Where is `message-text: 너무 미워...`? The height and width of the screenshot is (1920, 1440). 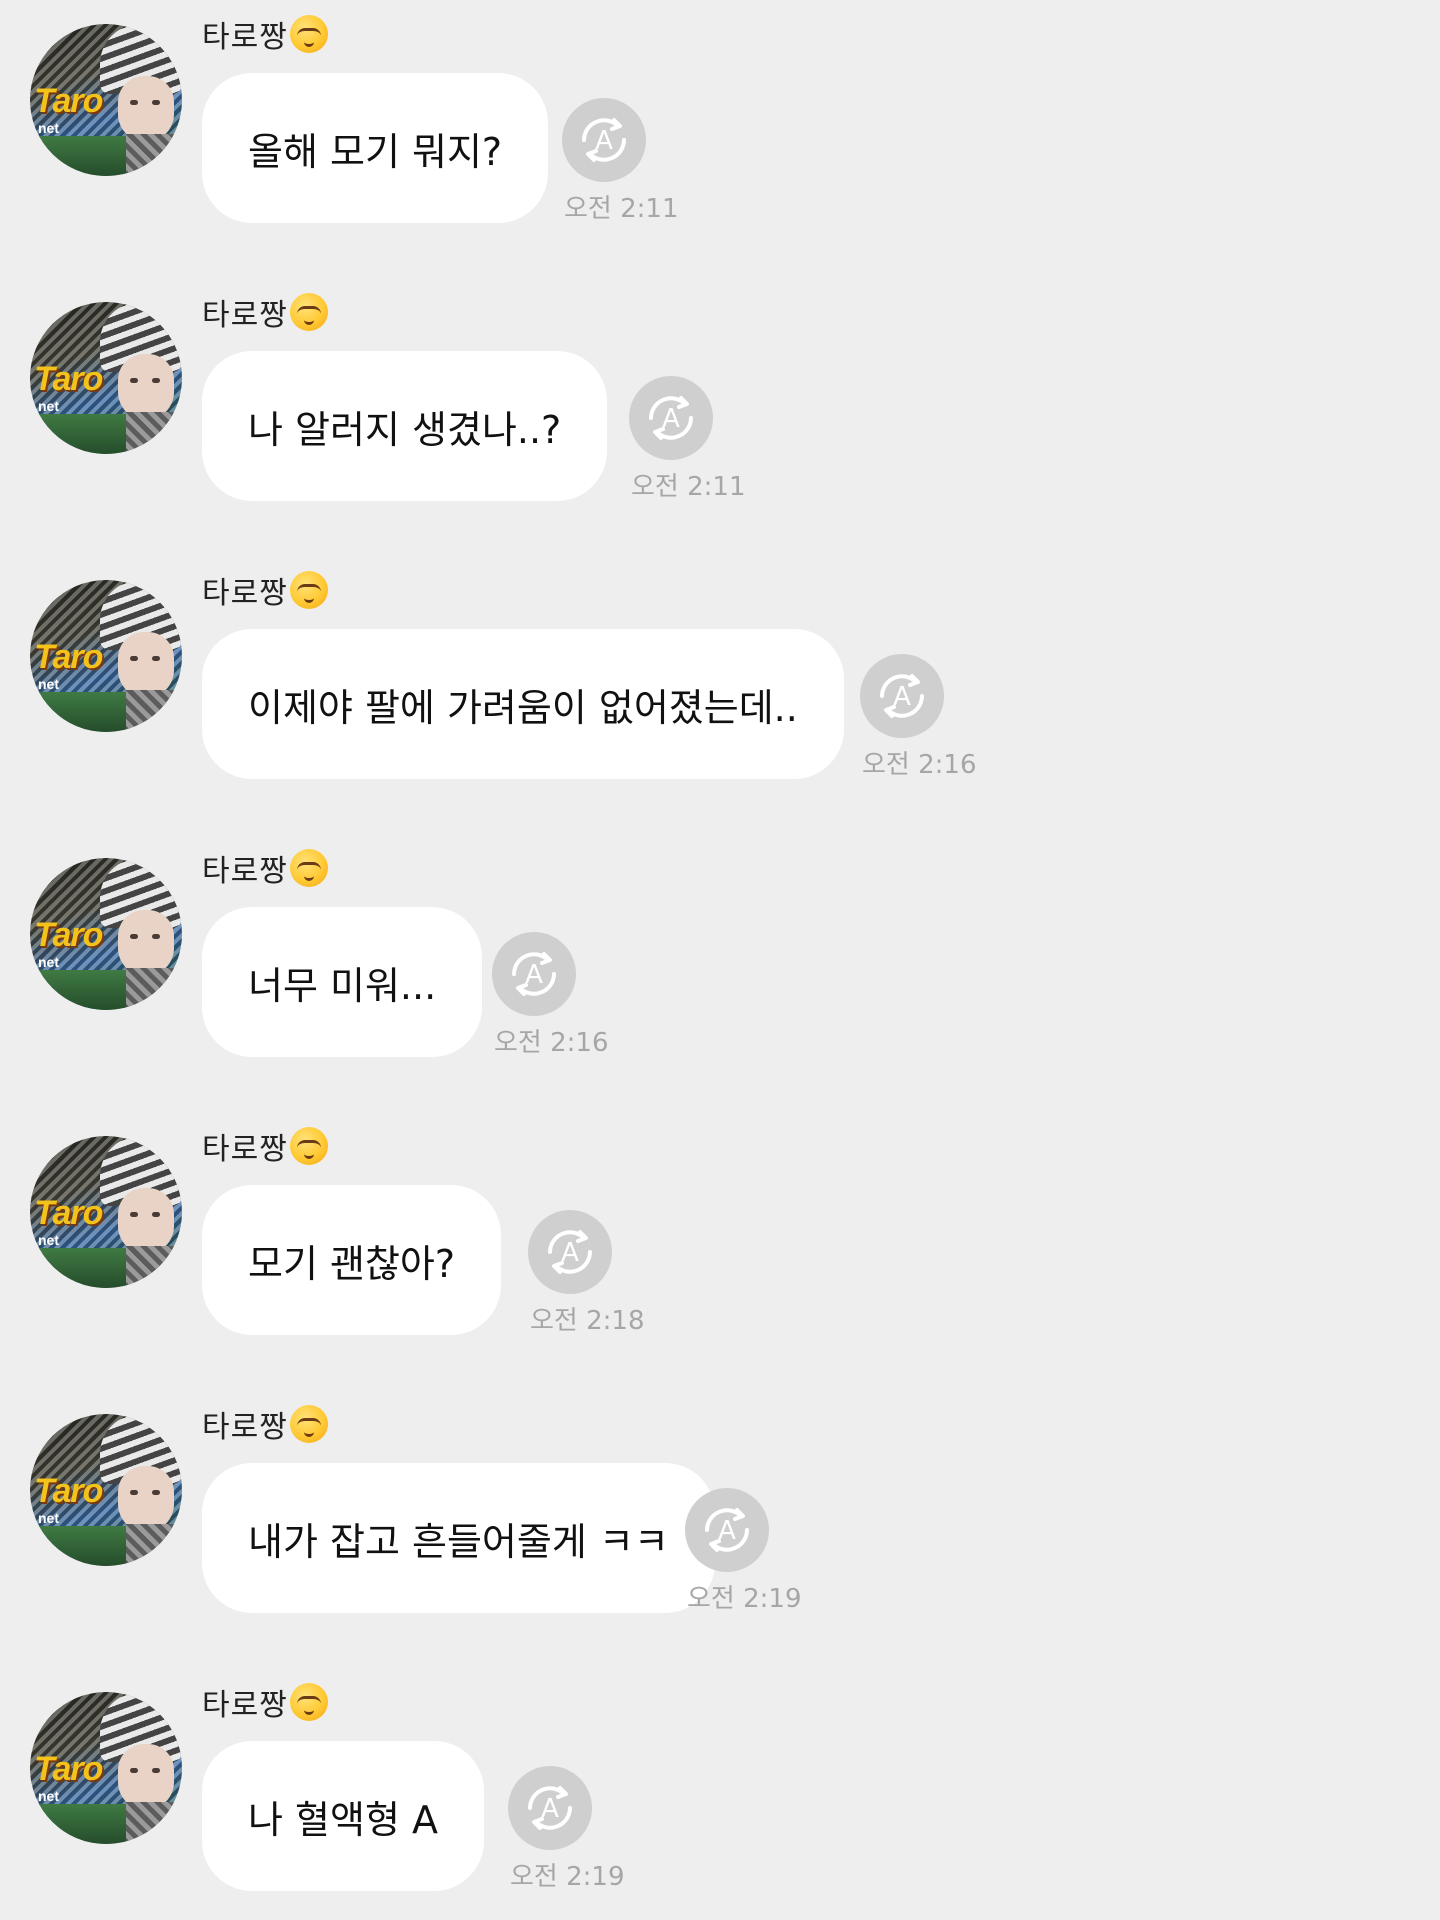 message-text: 너무 미워... is located at coordinates (342, 985).